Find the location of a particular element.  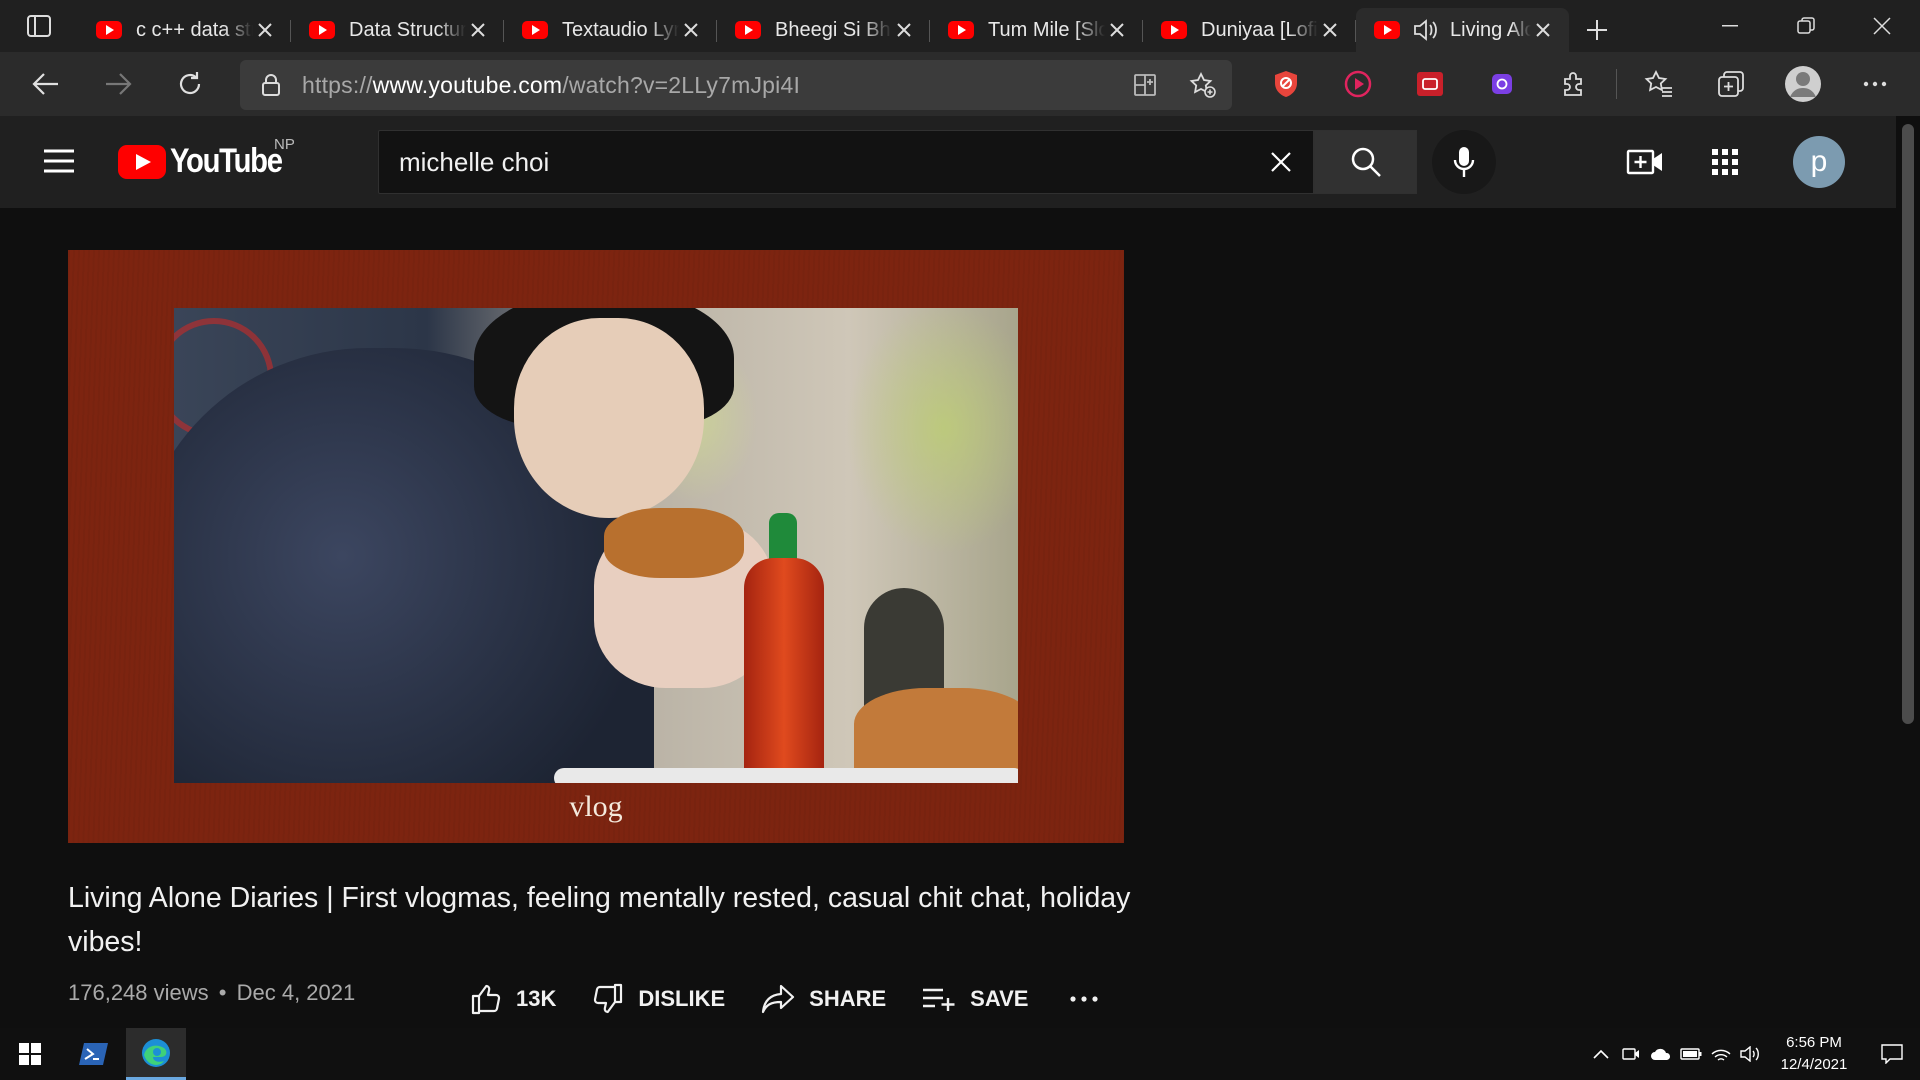

shield-extension-button is located at coordinates (1286, 84).